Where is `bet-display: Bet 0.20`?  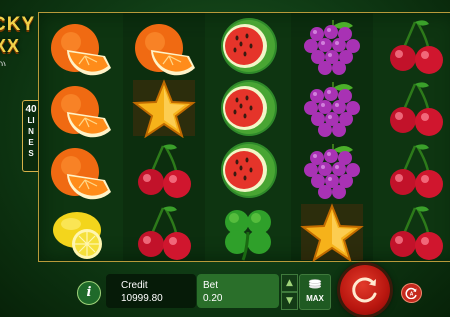
bet-display: Bet 0.20 is located at coordinates (238, 291).